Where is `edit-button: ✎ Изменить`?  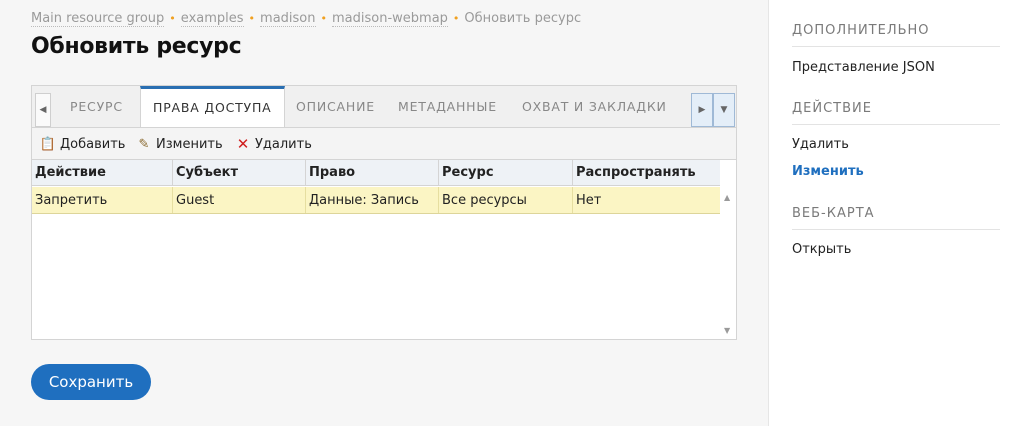
edit-button: ✎ Изменить is located at coordinates (179, 144).